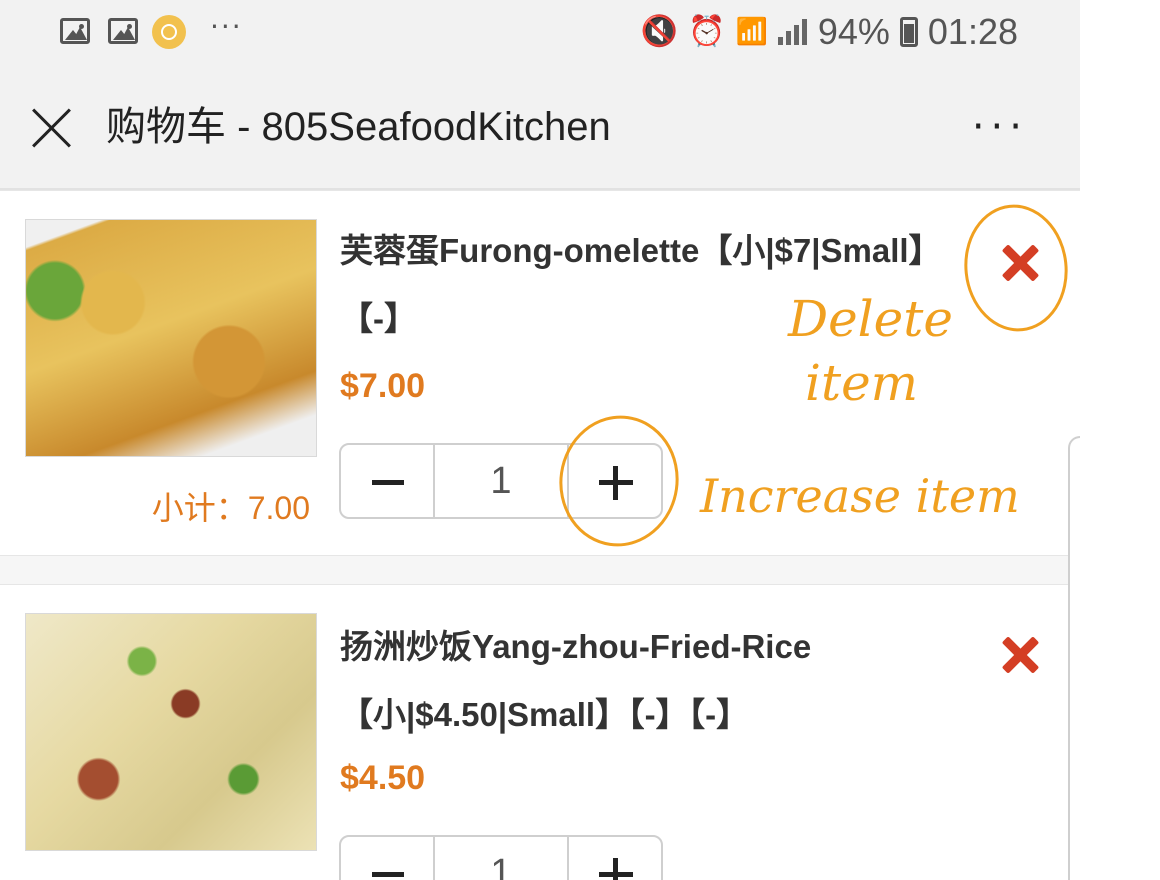 This screenshot has width=1160, height=880. Describe the element at coordinates (226, 26) in the screenshot. I see `notification-more-icon: ···` at that location.